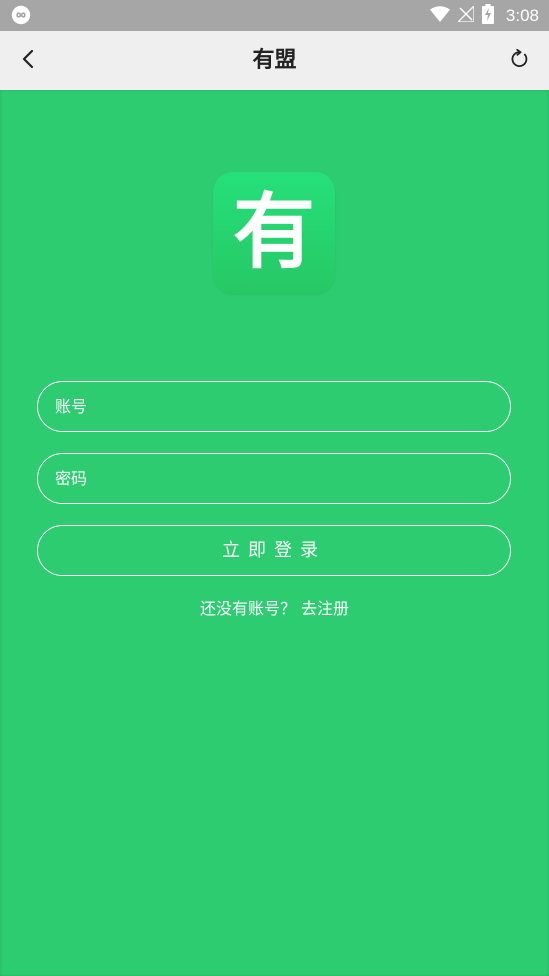  What do you see at coordinates (274, 406) in the screenshot?
I see `account-input: 账号` at bounding box center [274, 406].